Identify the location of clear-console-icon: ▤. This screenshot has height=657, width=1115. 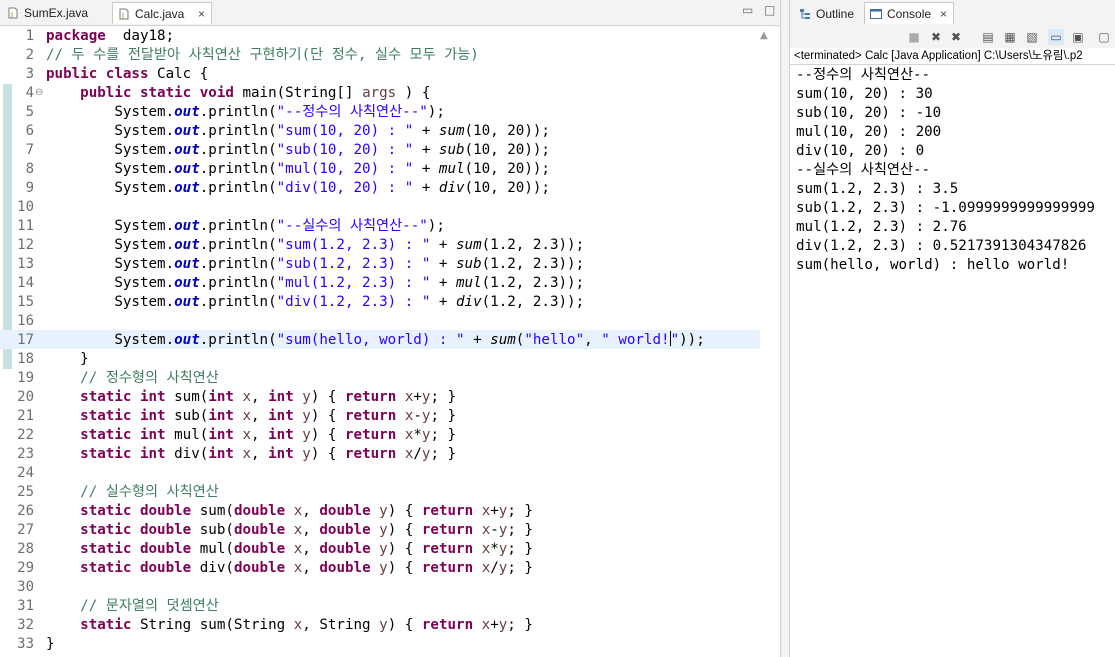
(988, 37).